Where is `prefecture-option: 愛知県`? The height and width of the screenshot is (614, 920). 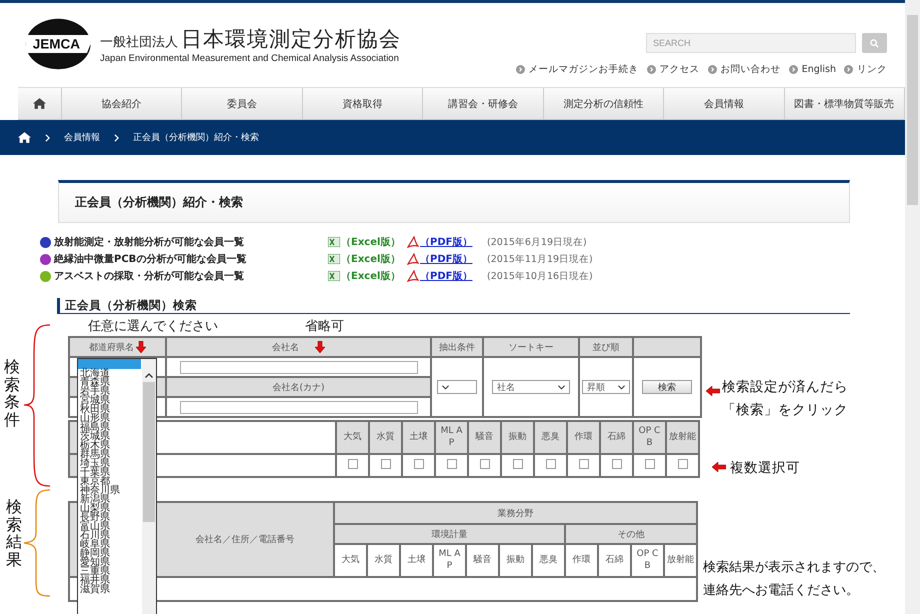 prefecture-option: 愛知県 is located at coordinates (111, 562).